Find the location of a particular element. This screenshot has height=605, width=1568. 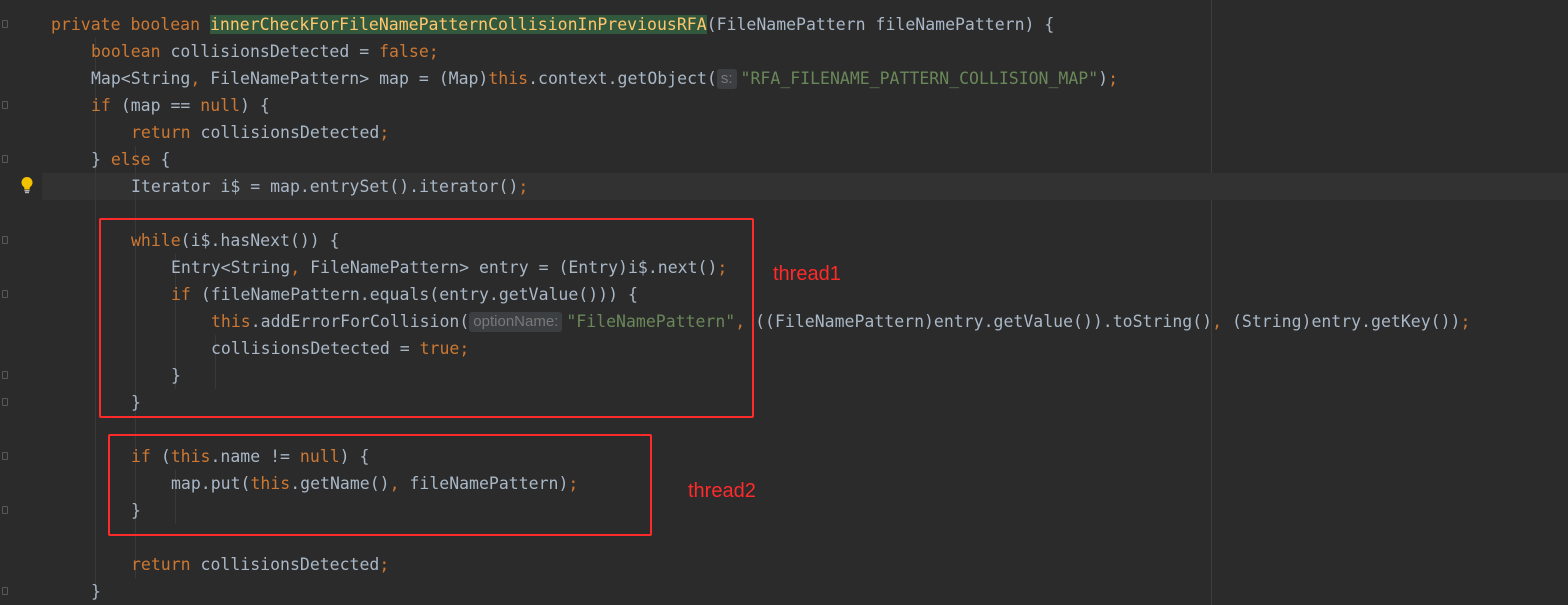

code-line: Iterator i$ = map.entrySet().iterator(); is located at coordinates (329, 186).